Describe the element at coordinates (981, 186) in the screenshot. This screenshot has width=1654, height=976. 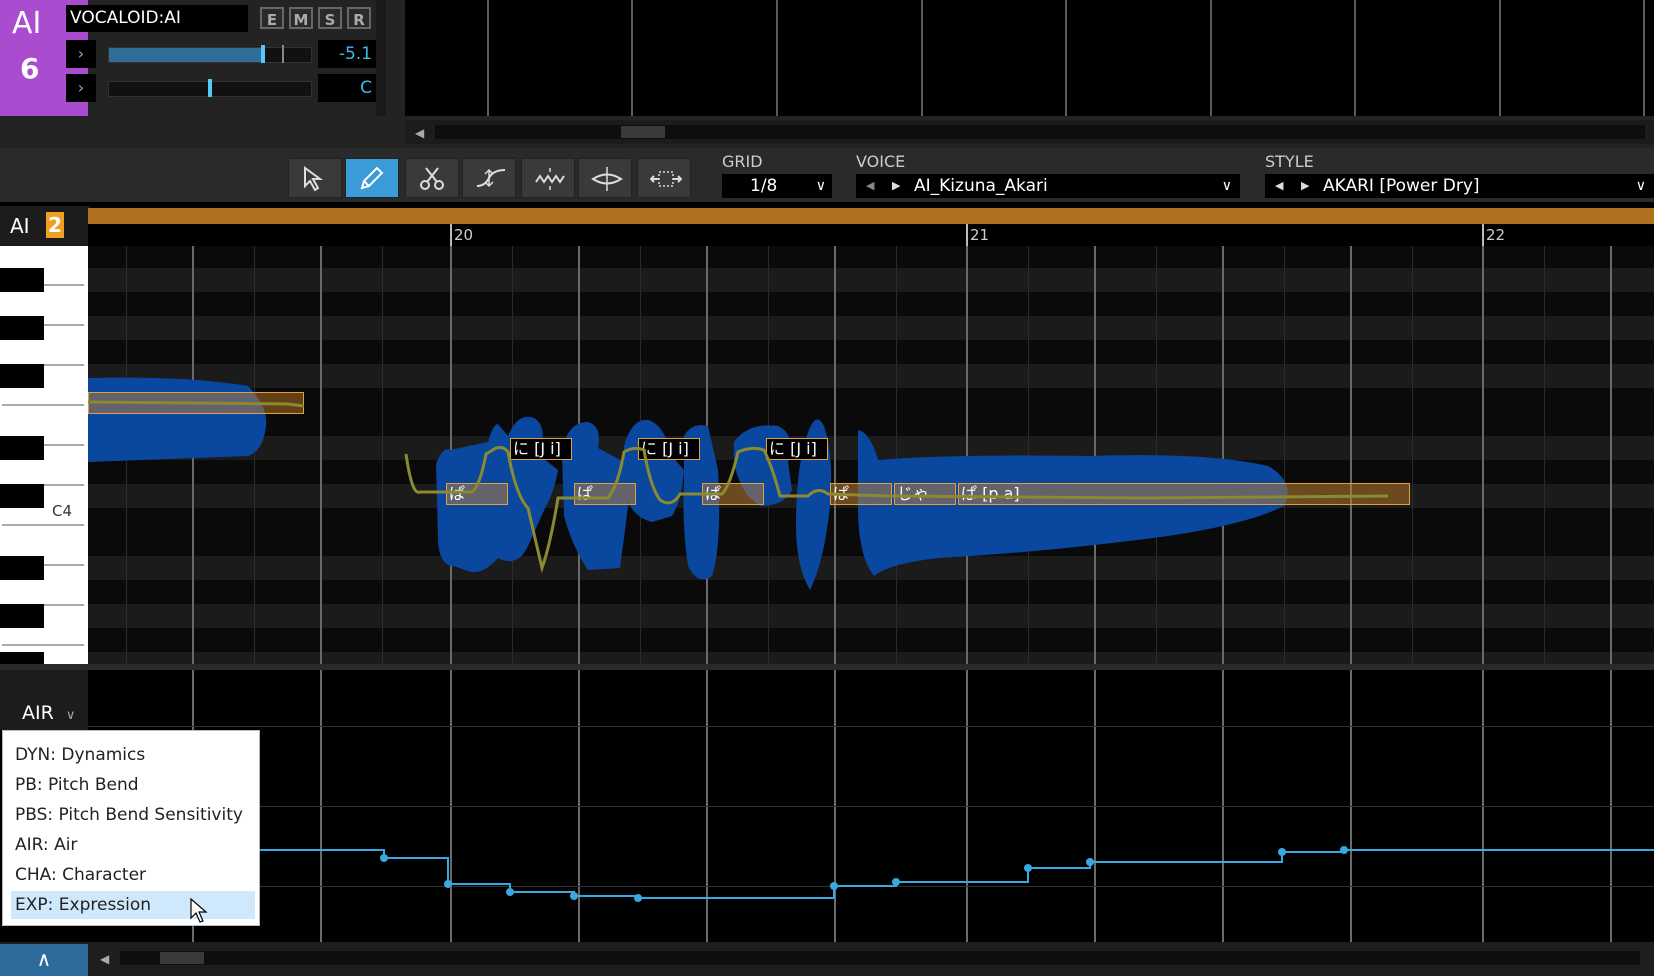
I see `voice-value: AI_Kizuna_Akari` at that location.